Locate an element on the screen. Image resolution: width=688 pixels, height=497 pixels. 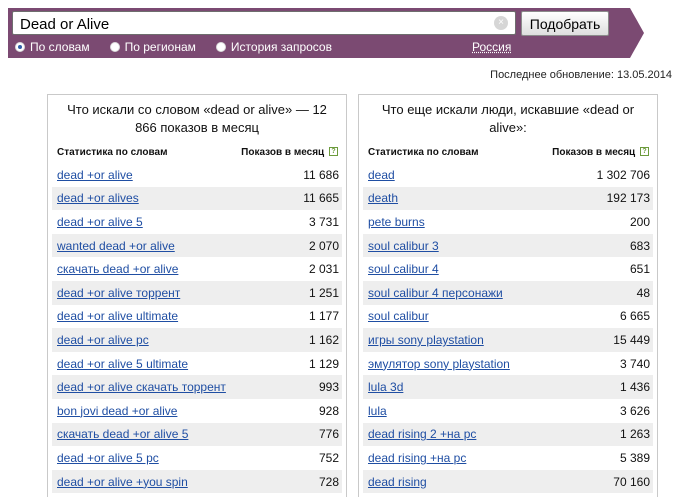
table-row: dead +or alive 5 ultimate 1 129 is located at coordinates (197, 364).